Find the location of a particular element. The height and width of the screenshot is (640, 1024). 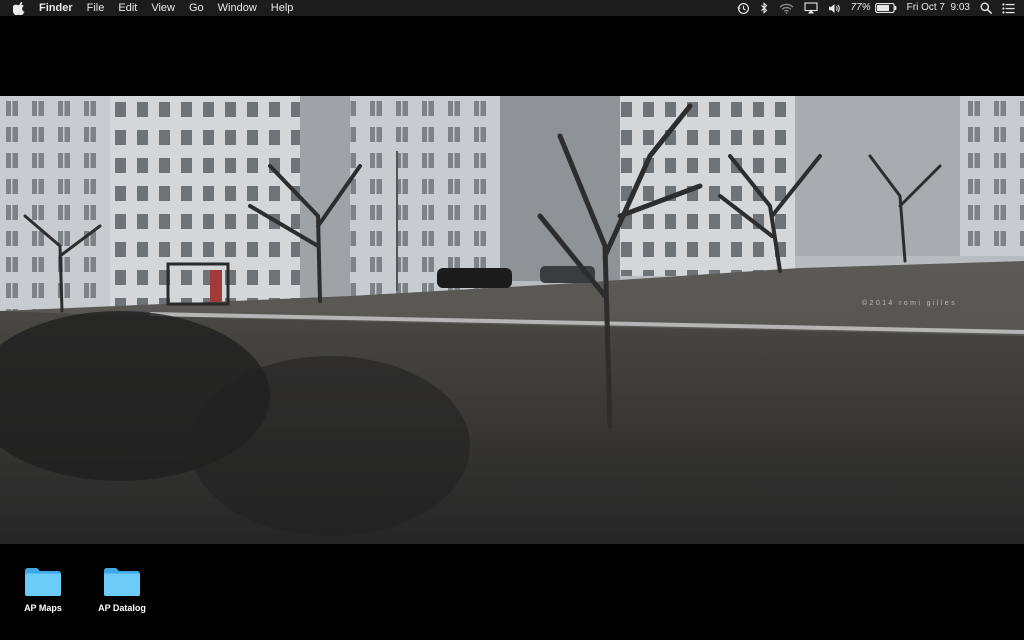

notification-center-icon is located at coordinates (1008, 8).